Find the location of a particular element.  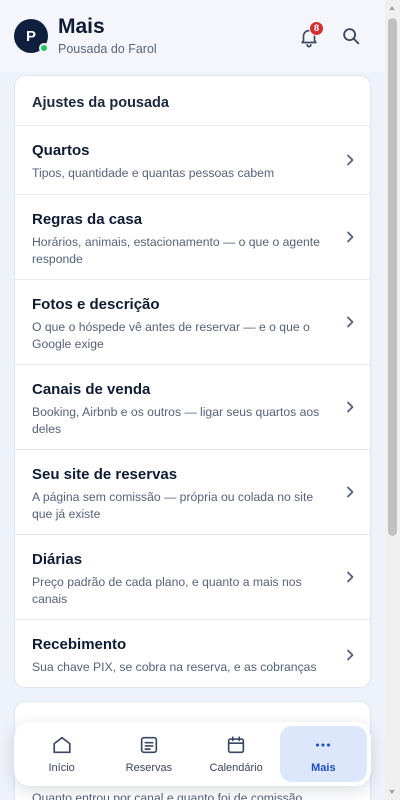

settings-item-title: Regras da casa is located at coordinates (87, 219).